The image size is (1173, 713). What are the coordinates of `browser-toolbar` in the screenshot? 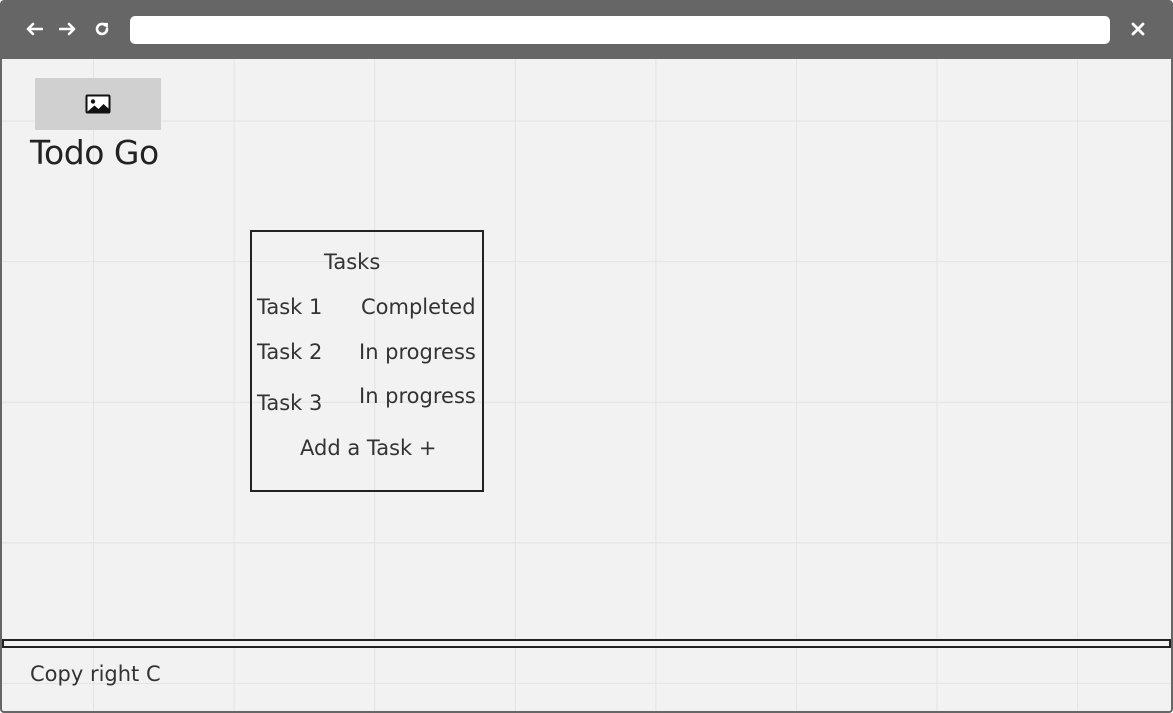 It's located at (586, 29).